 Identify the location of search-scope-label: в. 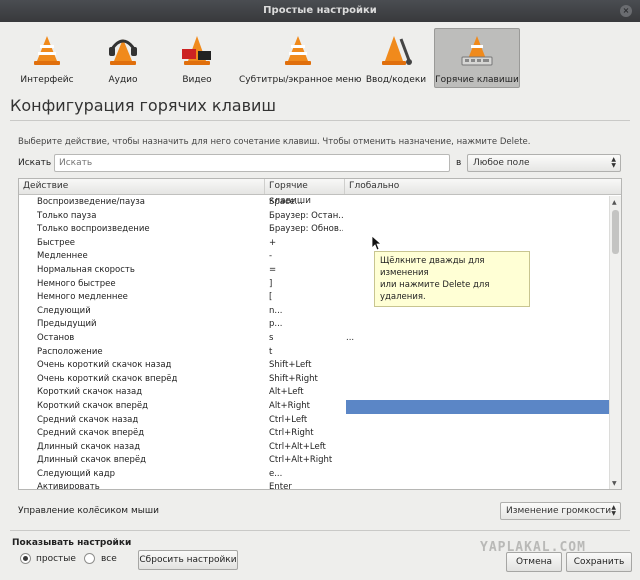
(459, 163).